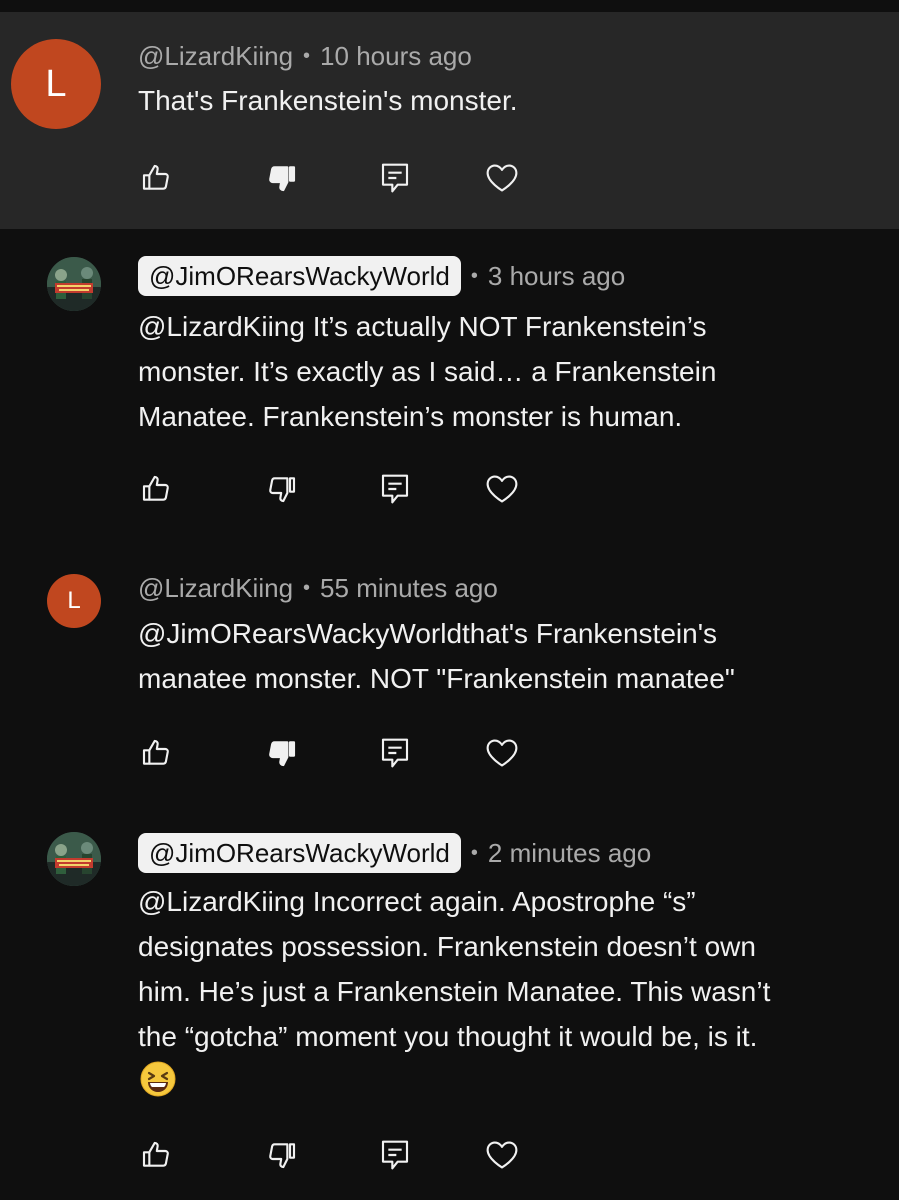 Image resolution: width=899 pixels, height=1200 pixels. I want to click on comment-meta: @LizardKiing • 10 hours ago, so click(305, 56).